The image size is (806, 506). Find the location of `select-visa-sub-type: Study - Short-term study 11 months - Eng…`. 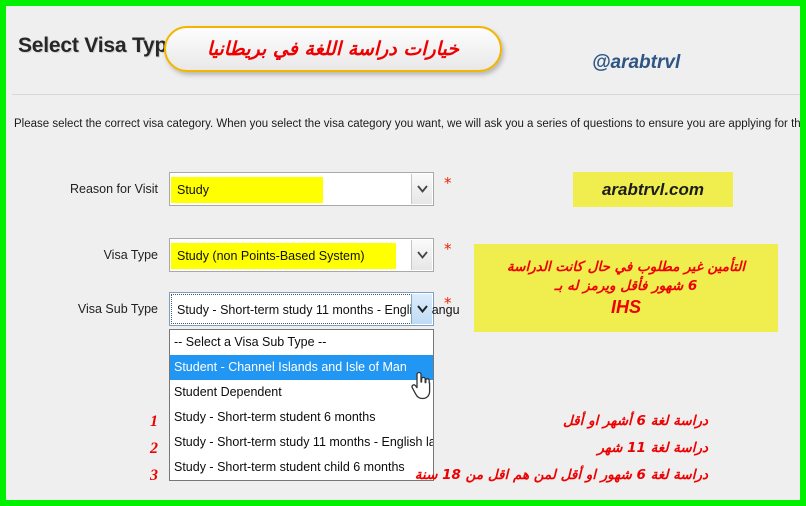

select-visa-sub-type: Study - Short-term study 11 months - Eng… is located at coordinates (314, 309).